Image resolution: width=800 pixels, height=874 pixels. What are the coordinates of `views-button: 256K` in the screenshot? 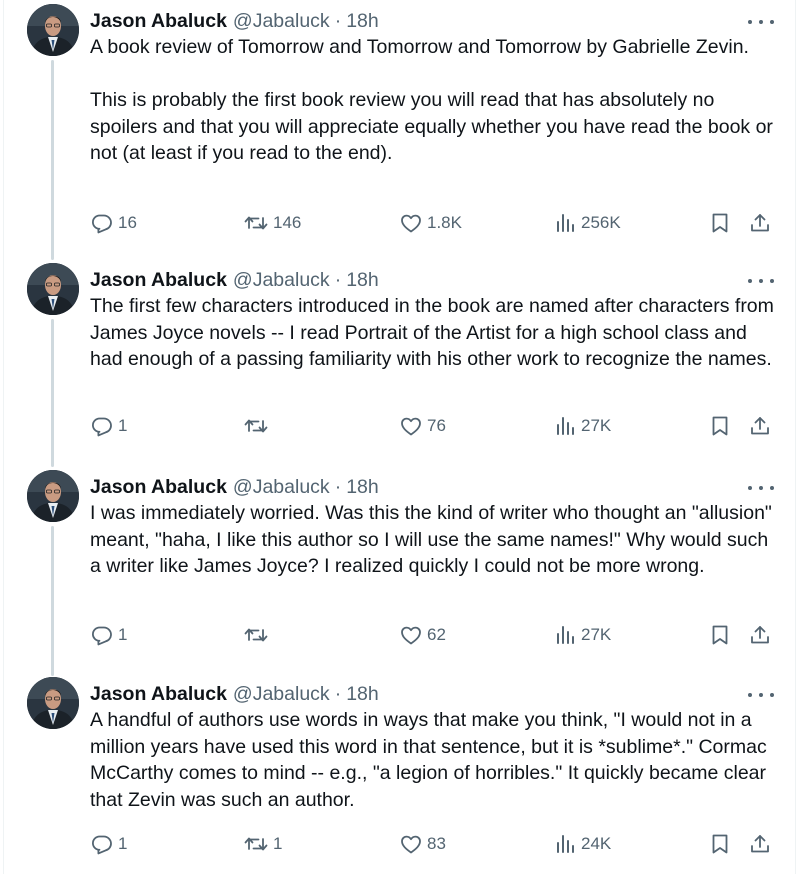 It's located at (588, 223).